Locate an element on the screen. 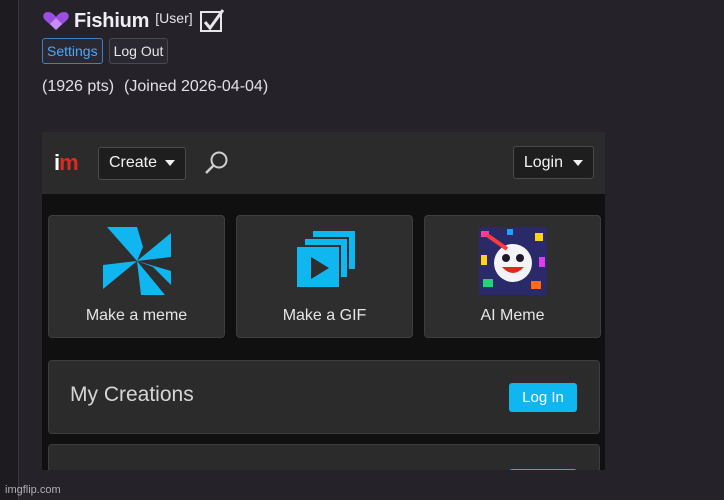 Image resolution: width=724 pixels, height=500 pixels. ai-meme-thumbnail is located at coordinates (512, 261).